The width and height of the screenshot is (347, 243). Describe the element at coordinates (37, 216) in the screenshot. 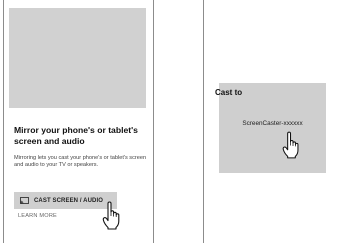

I see `learn-more-link: LEARN MORE` at that location.